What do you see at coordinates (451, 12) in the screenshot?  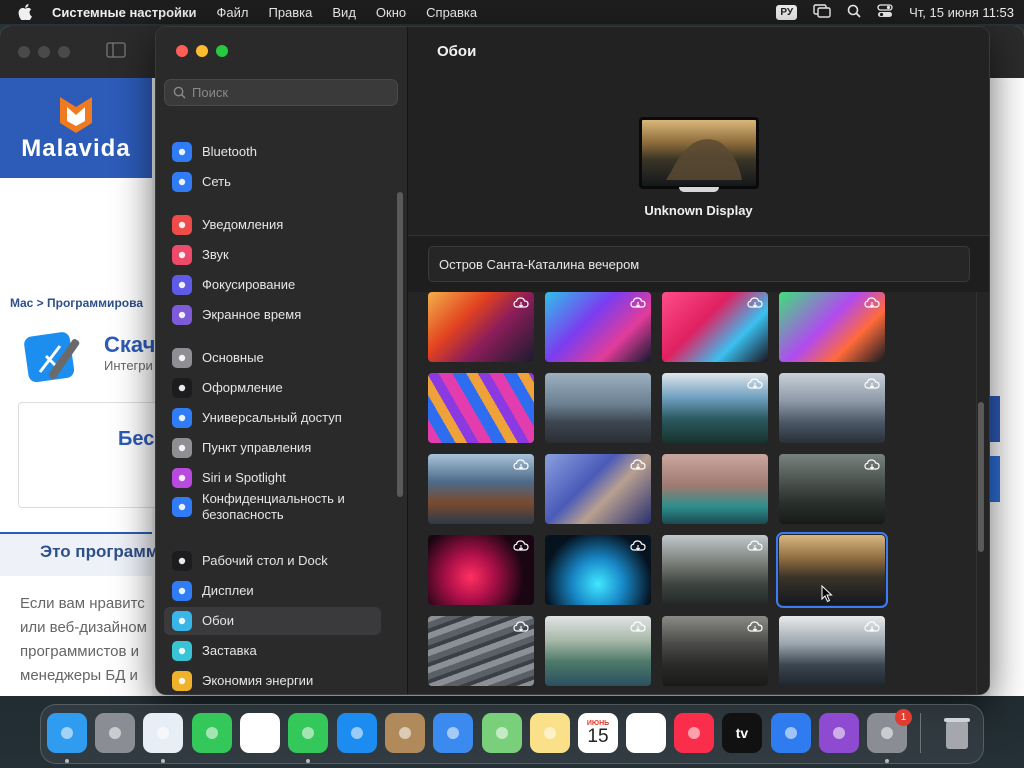 I see `menu-help: Справка` at bounding box center [451, 12].